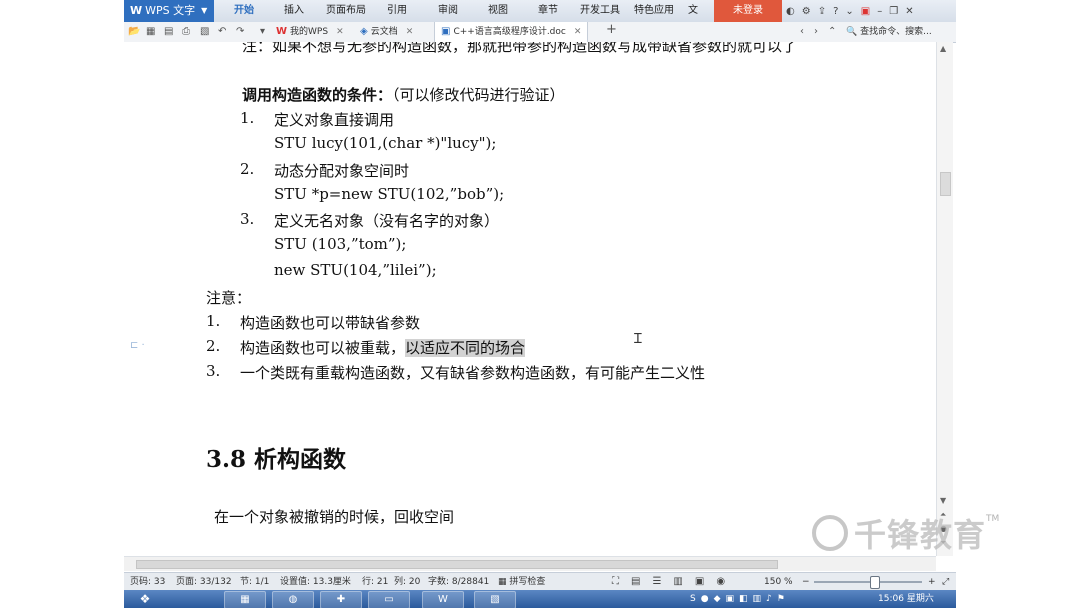  I want to click on tray-icon: ◆, so click(717, 599).